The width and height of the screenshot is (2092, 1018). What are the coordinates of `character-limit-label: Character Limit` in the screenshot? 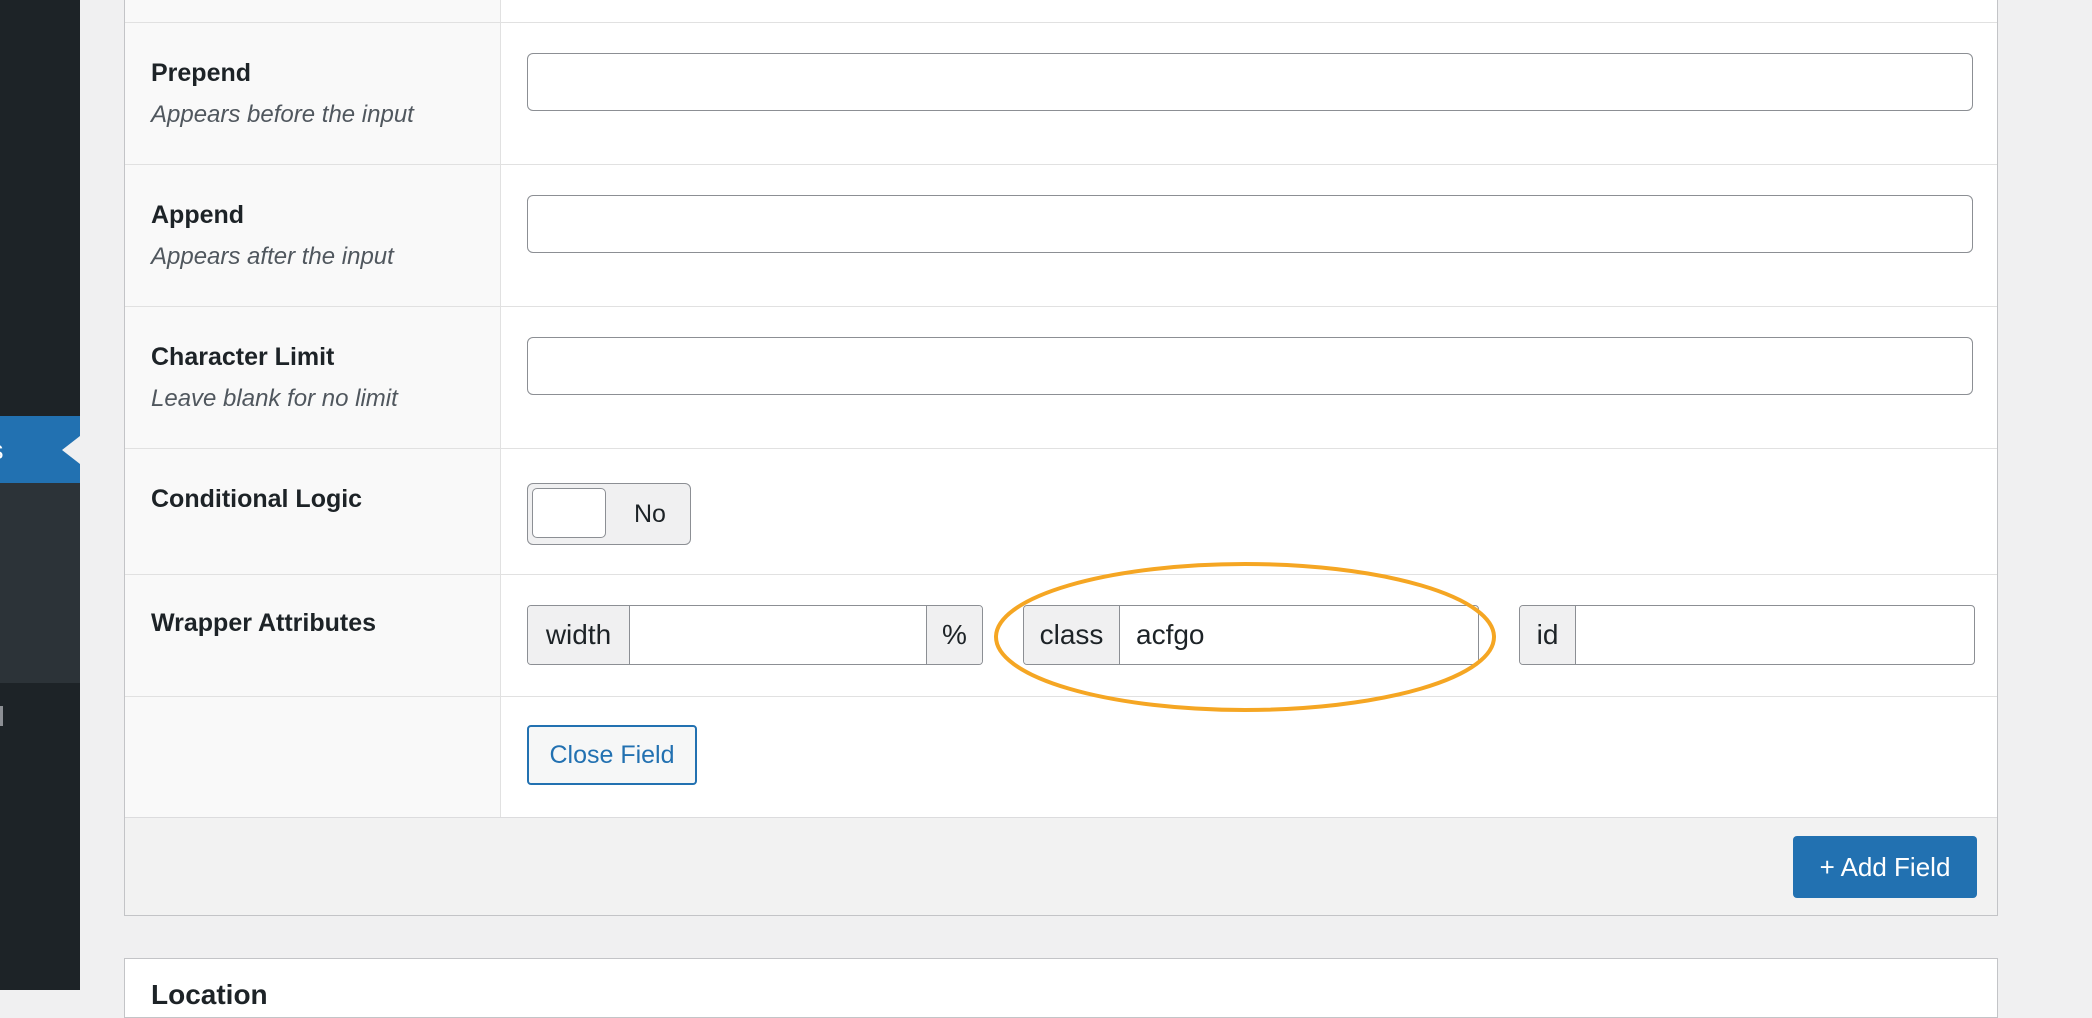 It's located at (243, 357).